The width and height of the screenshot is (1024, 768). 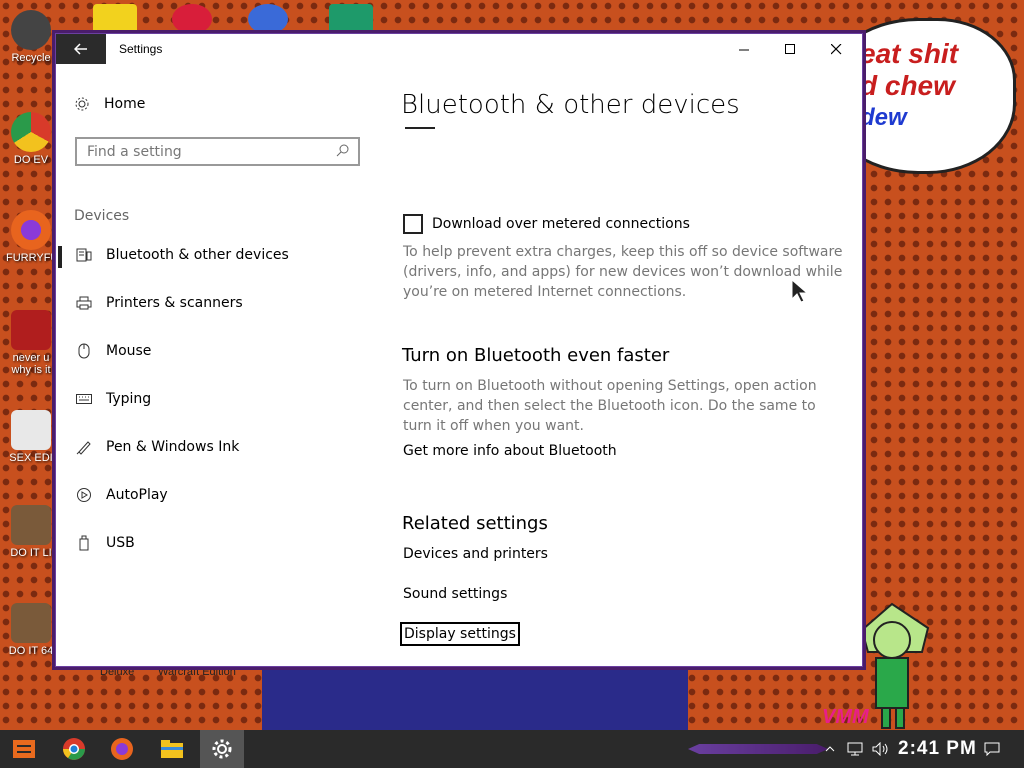 I want to click on desktop-icon-firefox: FURRYFU, so click(x=32, y=237).